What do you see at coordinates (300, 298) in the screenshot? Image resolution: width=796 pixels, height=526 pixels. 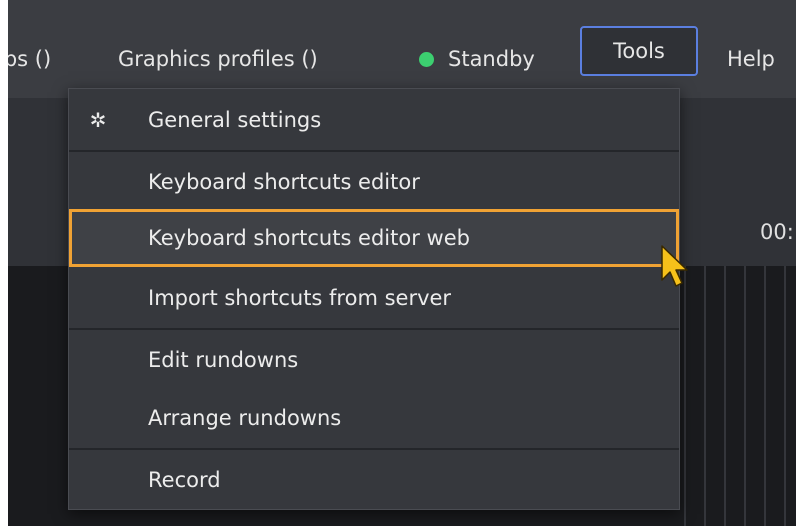 I see `menu-item-label: Import shortcuts from server` at bounding box center [300, 298].